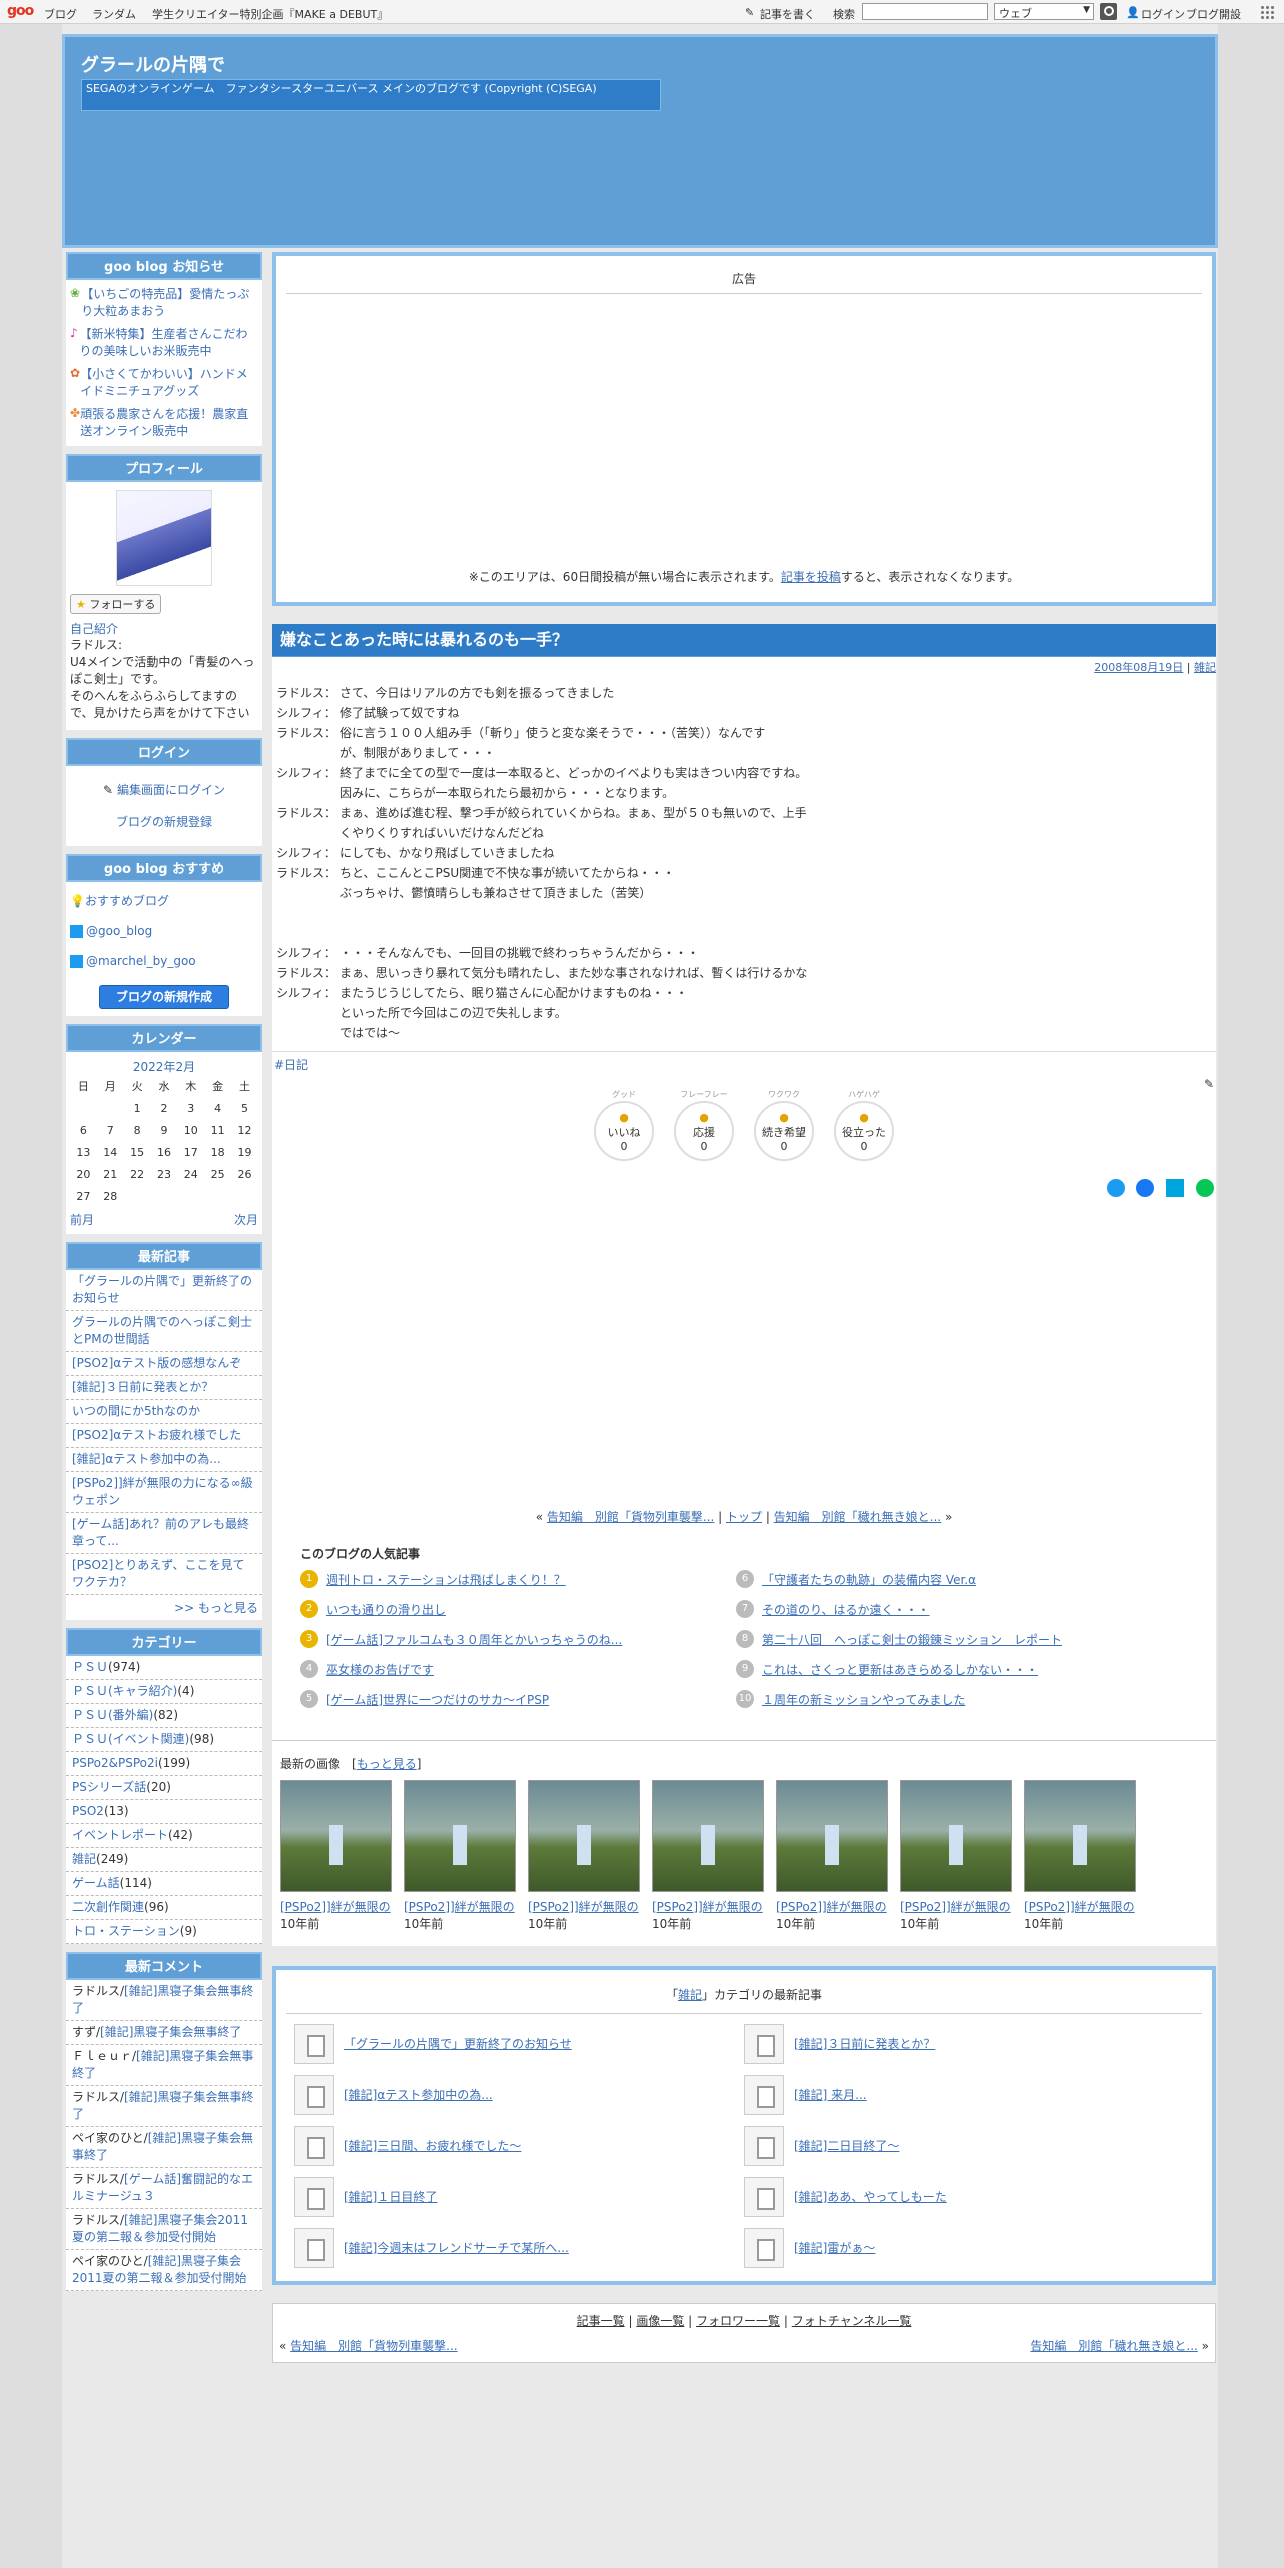 The image size is (1284, 2568). Describe the element at coordinates (112, 1715) in the screenshot. I see `category-link: ＰＳＵ(番外編)` at that location.